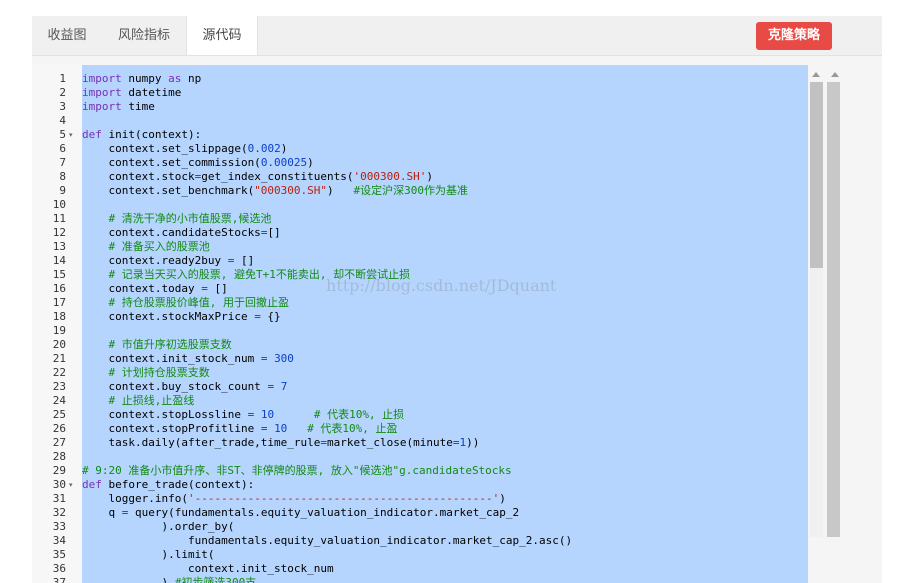 The width and height of the screenshot is (909, 583). Describe the element at coordinates (188, 358) in the screenshot. I see `code-line: context.init_stock_num = 300` at that location.